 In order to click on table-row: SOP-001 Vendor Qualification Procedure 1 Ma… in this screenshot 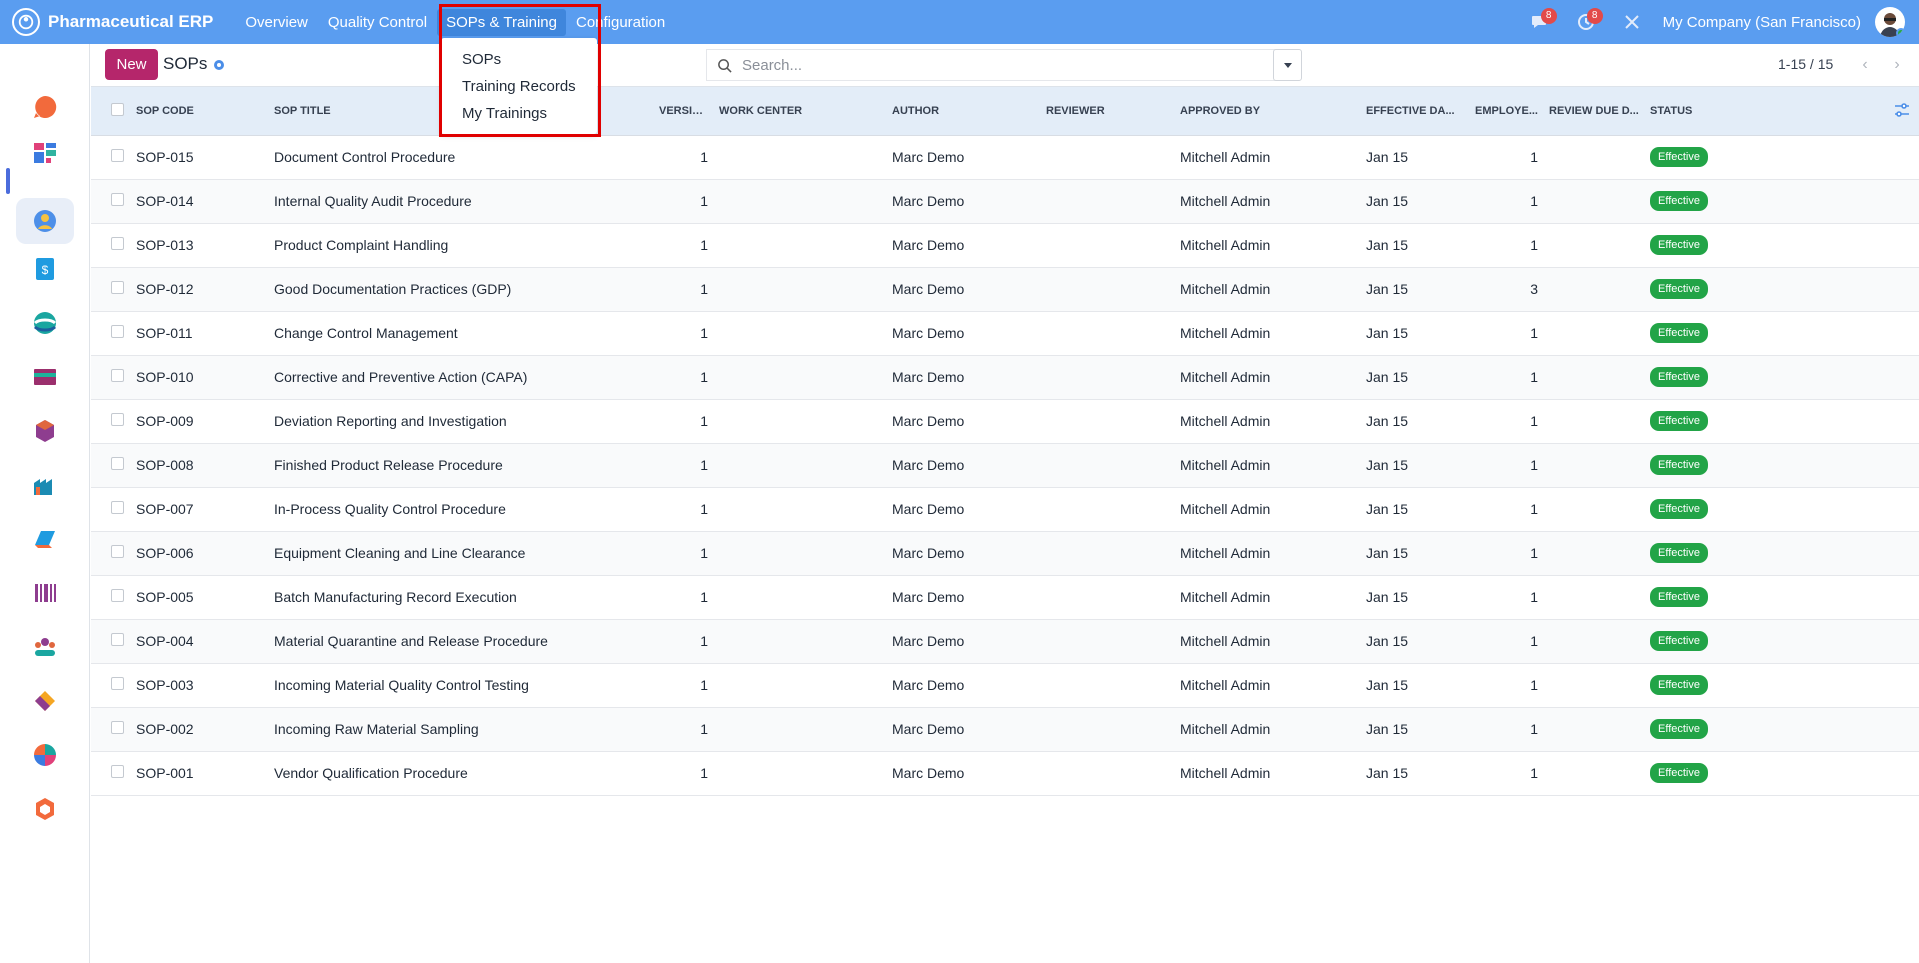, I will do `click(1005, 773)`.